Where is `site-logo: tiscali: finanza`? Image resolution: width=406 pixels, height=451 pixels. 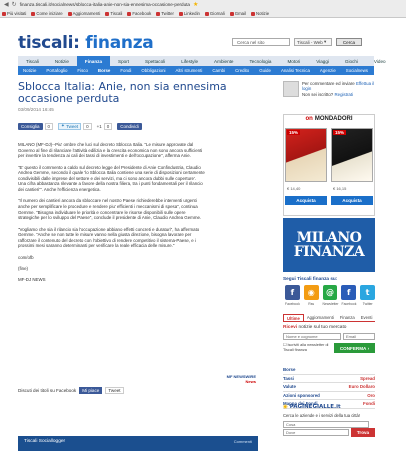 site-logo: tiscali: finanza is located at coordinates (86, 43).